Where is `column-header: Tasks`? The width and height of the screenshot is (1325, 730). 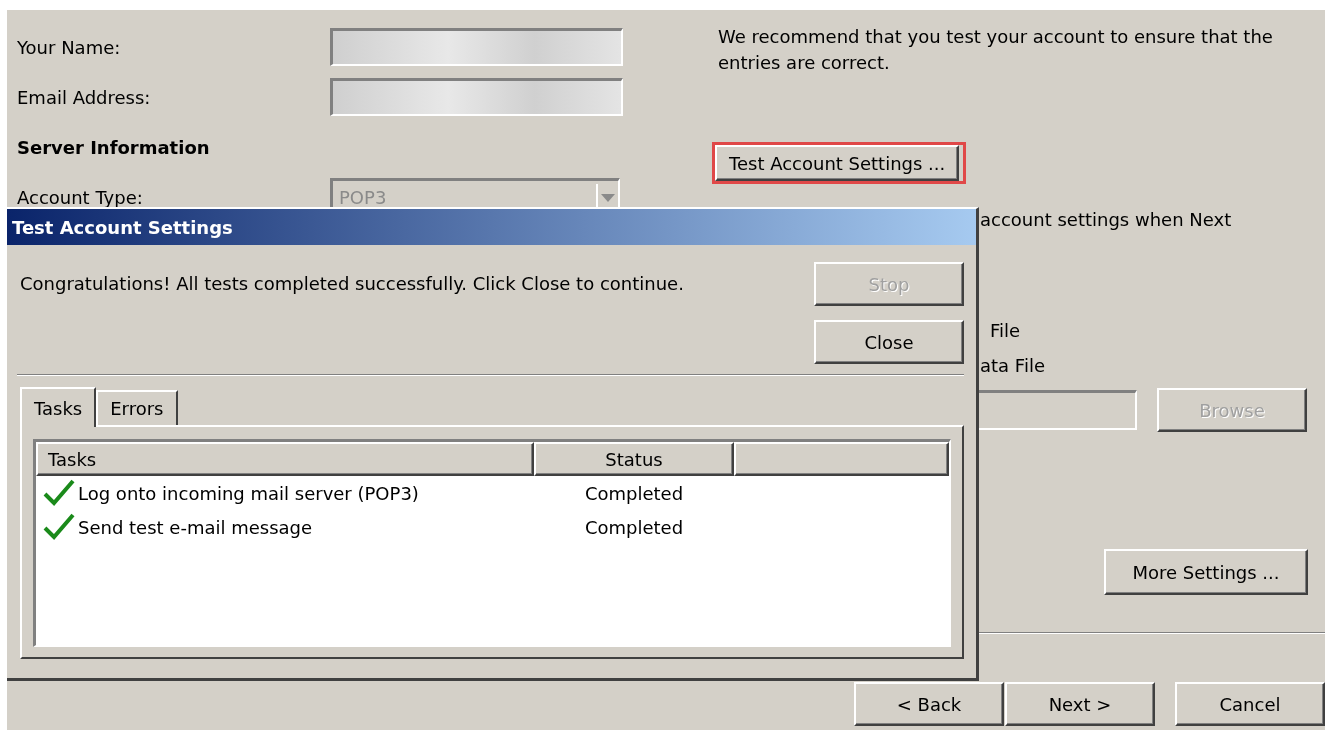 column-header: Tasks is located at coordinates (285, 459).